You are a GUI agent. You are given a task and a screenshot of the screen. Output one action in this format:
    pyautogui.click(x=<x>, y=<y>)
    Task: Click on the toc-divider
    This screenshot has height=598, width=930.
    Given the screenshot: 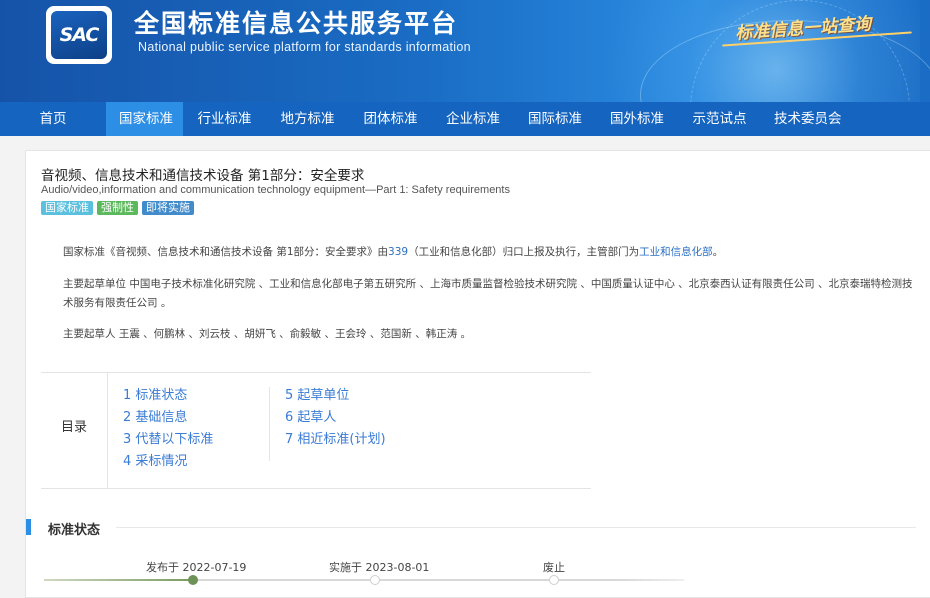 What is the action you would take?
    pyautogui.click(x=269, y=424)
    